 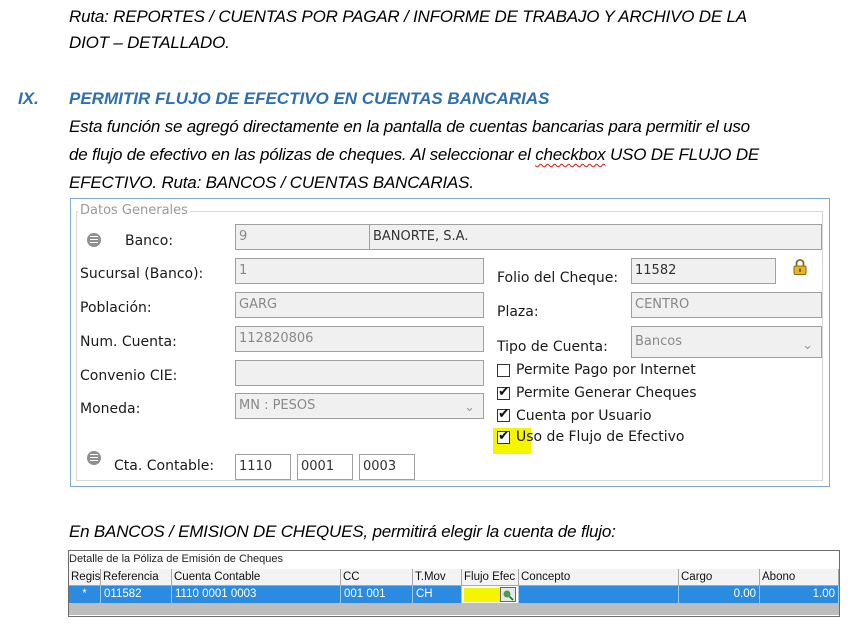 I want to click on cell-regis: *, so click(x=85, y=594).